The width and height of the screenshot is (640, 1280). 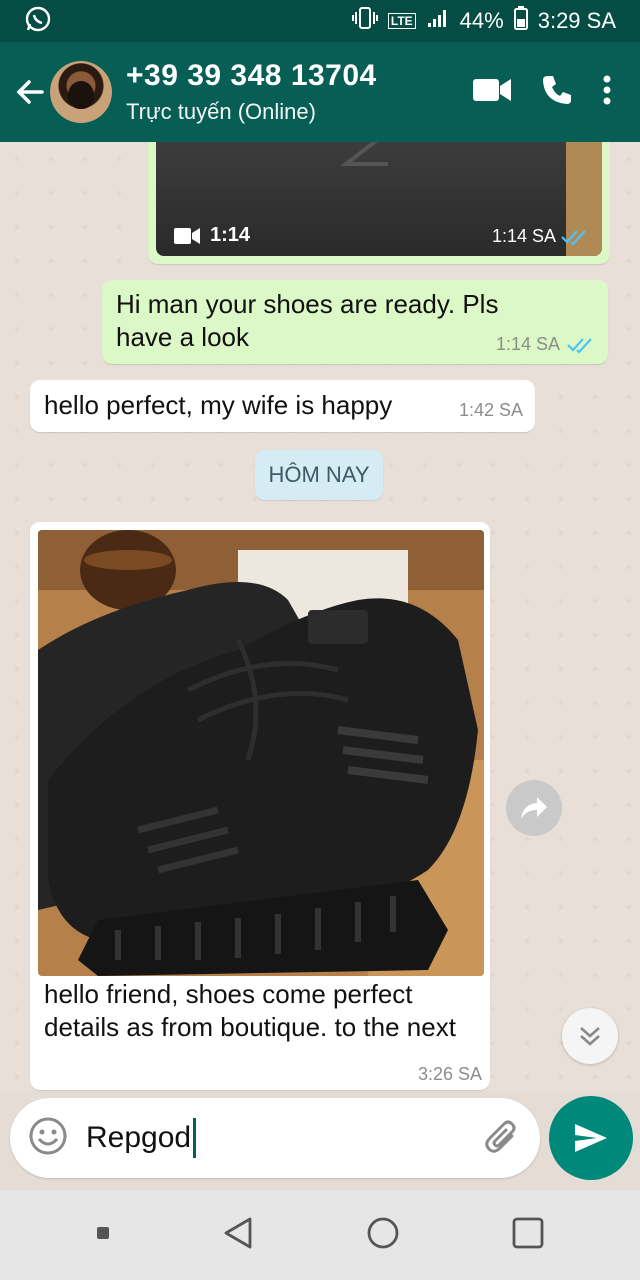 I want to click on more-options-button, so click(x=607, y=92).